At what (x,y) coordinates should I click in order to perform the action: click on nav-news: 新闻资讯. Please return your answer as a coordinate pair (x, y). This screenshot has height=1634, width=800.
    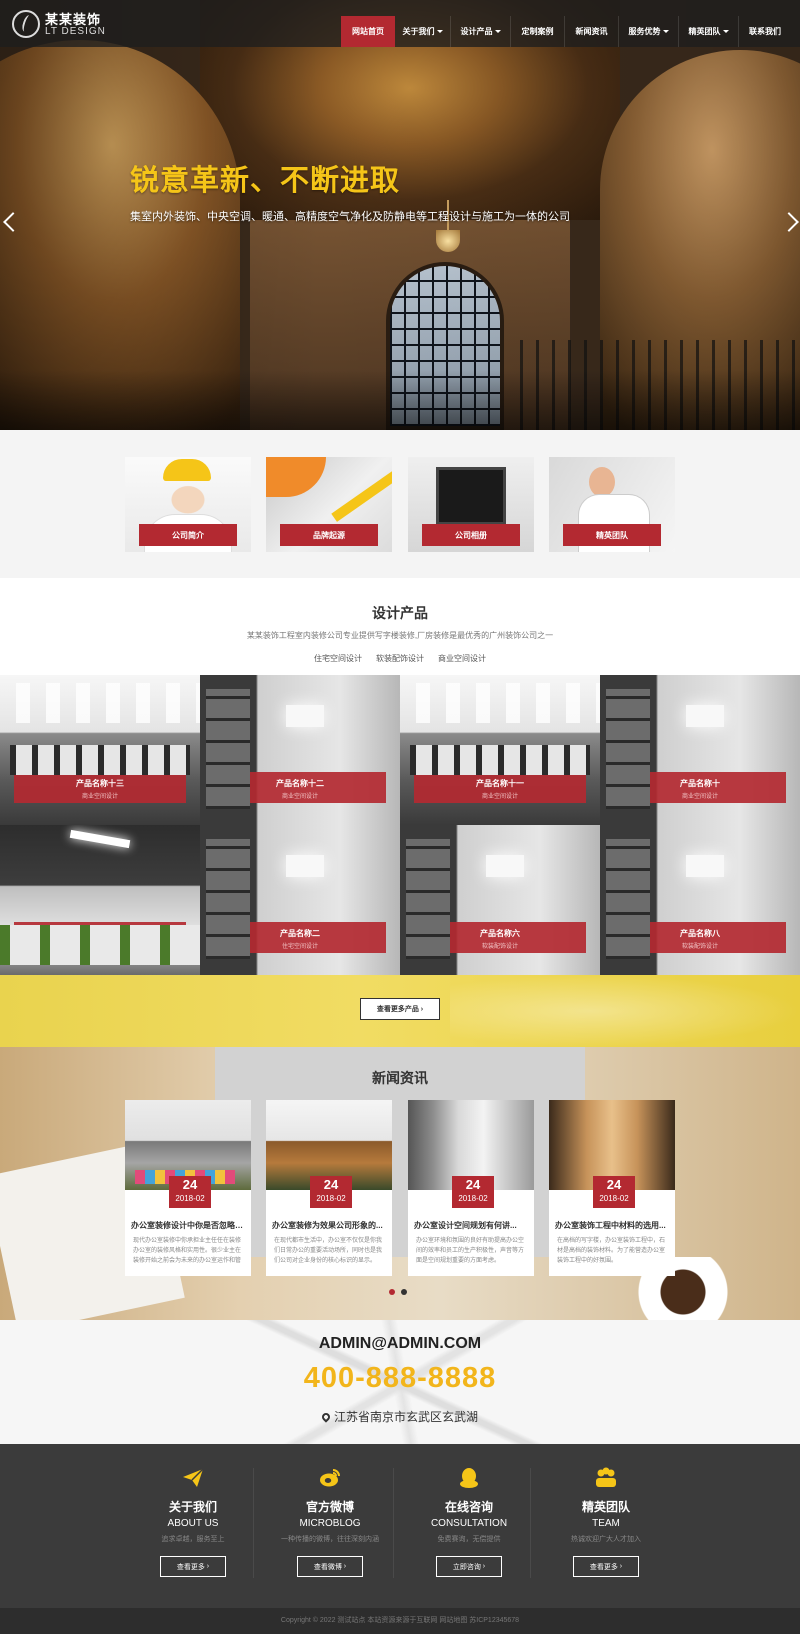
    Looking at the image, I should click on (592, 31).